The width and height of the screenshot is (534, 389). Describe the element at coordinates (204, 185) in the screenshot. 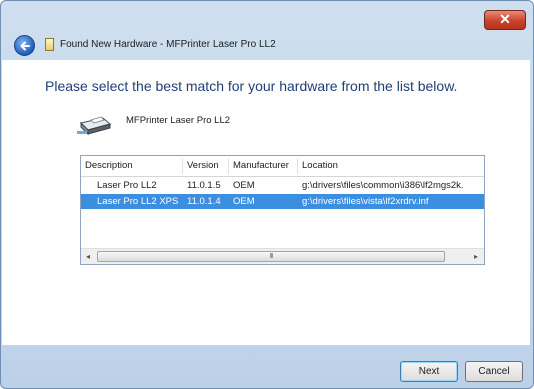

I see `row-version: 11.0.1.5` at that location.